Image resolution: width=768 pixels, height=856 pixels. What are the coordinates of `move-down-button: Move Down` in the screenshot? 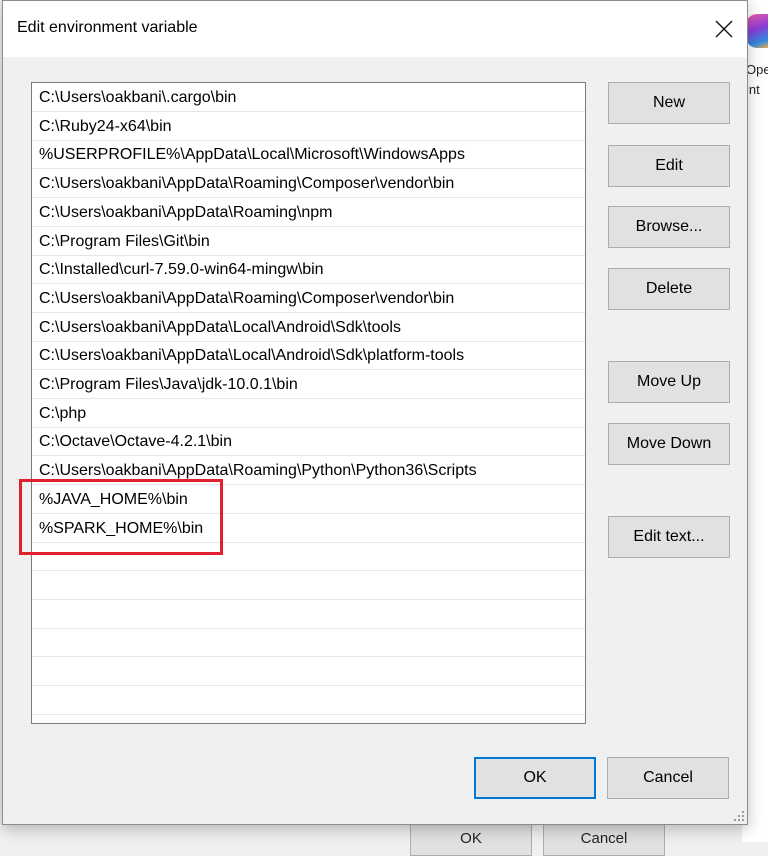 It's located at (669, 444).